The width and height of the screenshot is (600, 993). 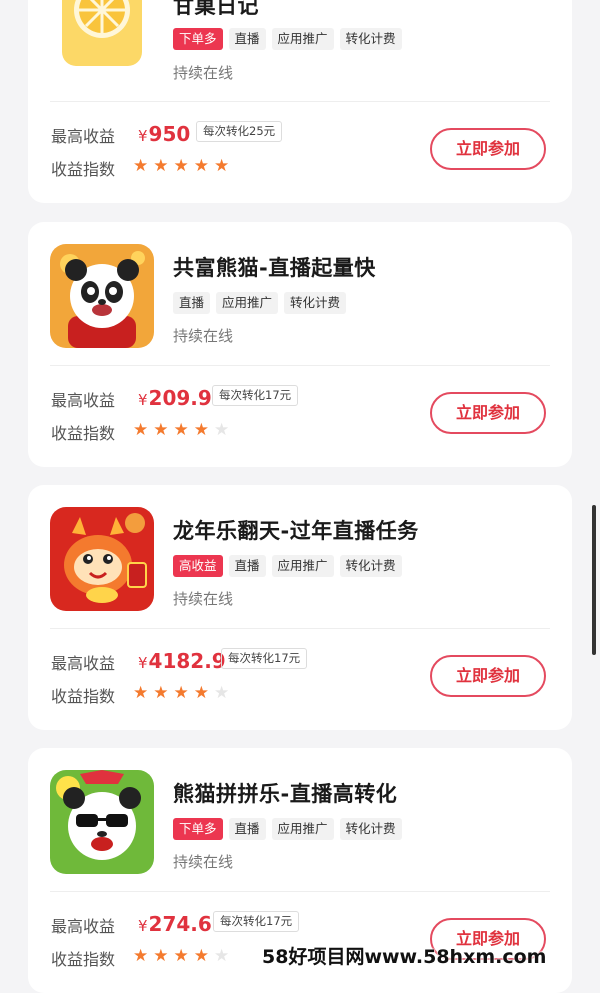 What do you see at coordinates (216, 9) in the screenshot?
I see `task-title: 甘菓日记` at bounding box center [216, 9].